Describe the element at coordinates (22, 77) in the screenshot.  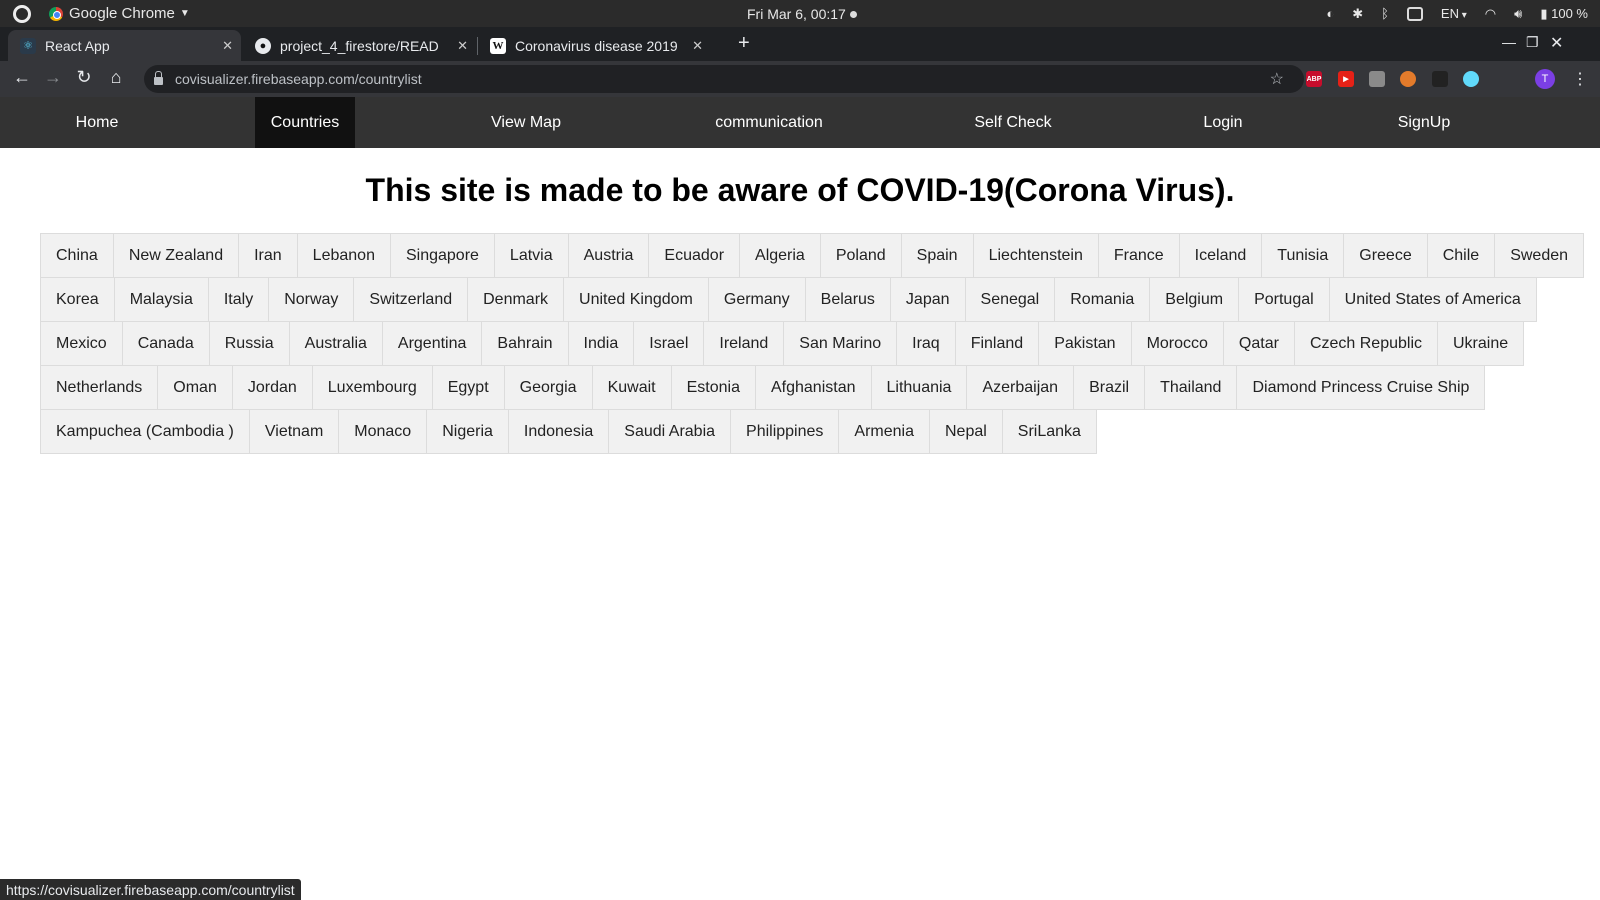
I see `back-icon: ←` at that location.